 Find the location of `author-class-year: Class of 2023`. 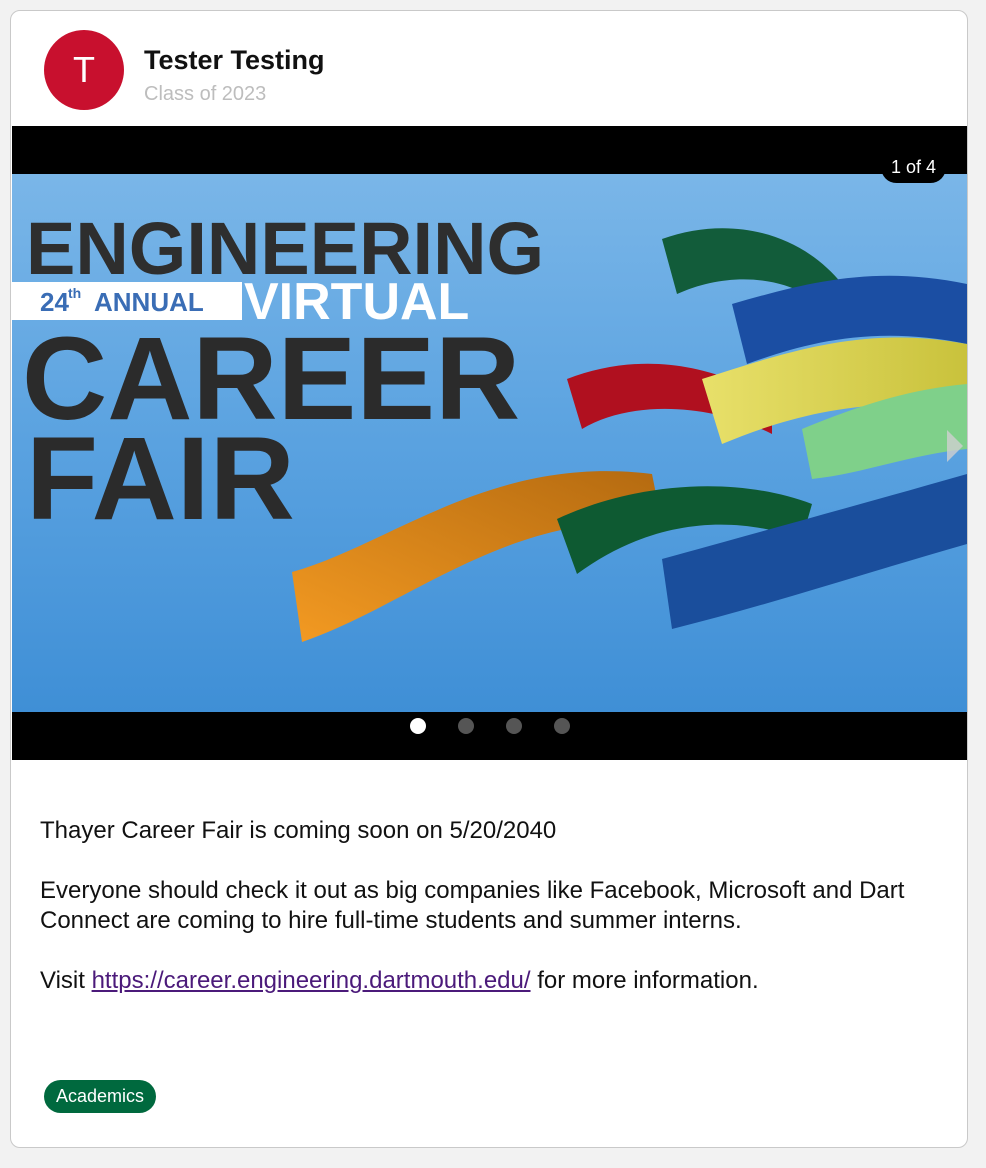

author-class-year: Class of 2023 is located at coordinates (205, 94).